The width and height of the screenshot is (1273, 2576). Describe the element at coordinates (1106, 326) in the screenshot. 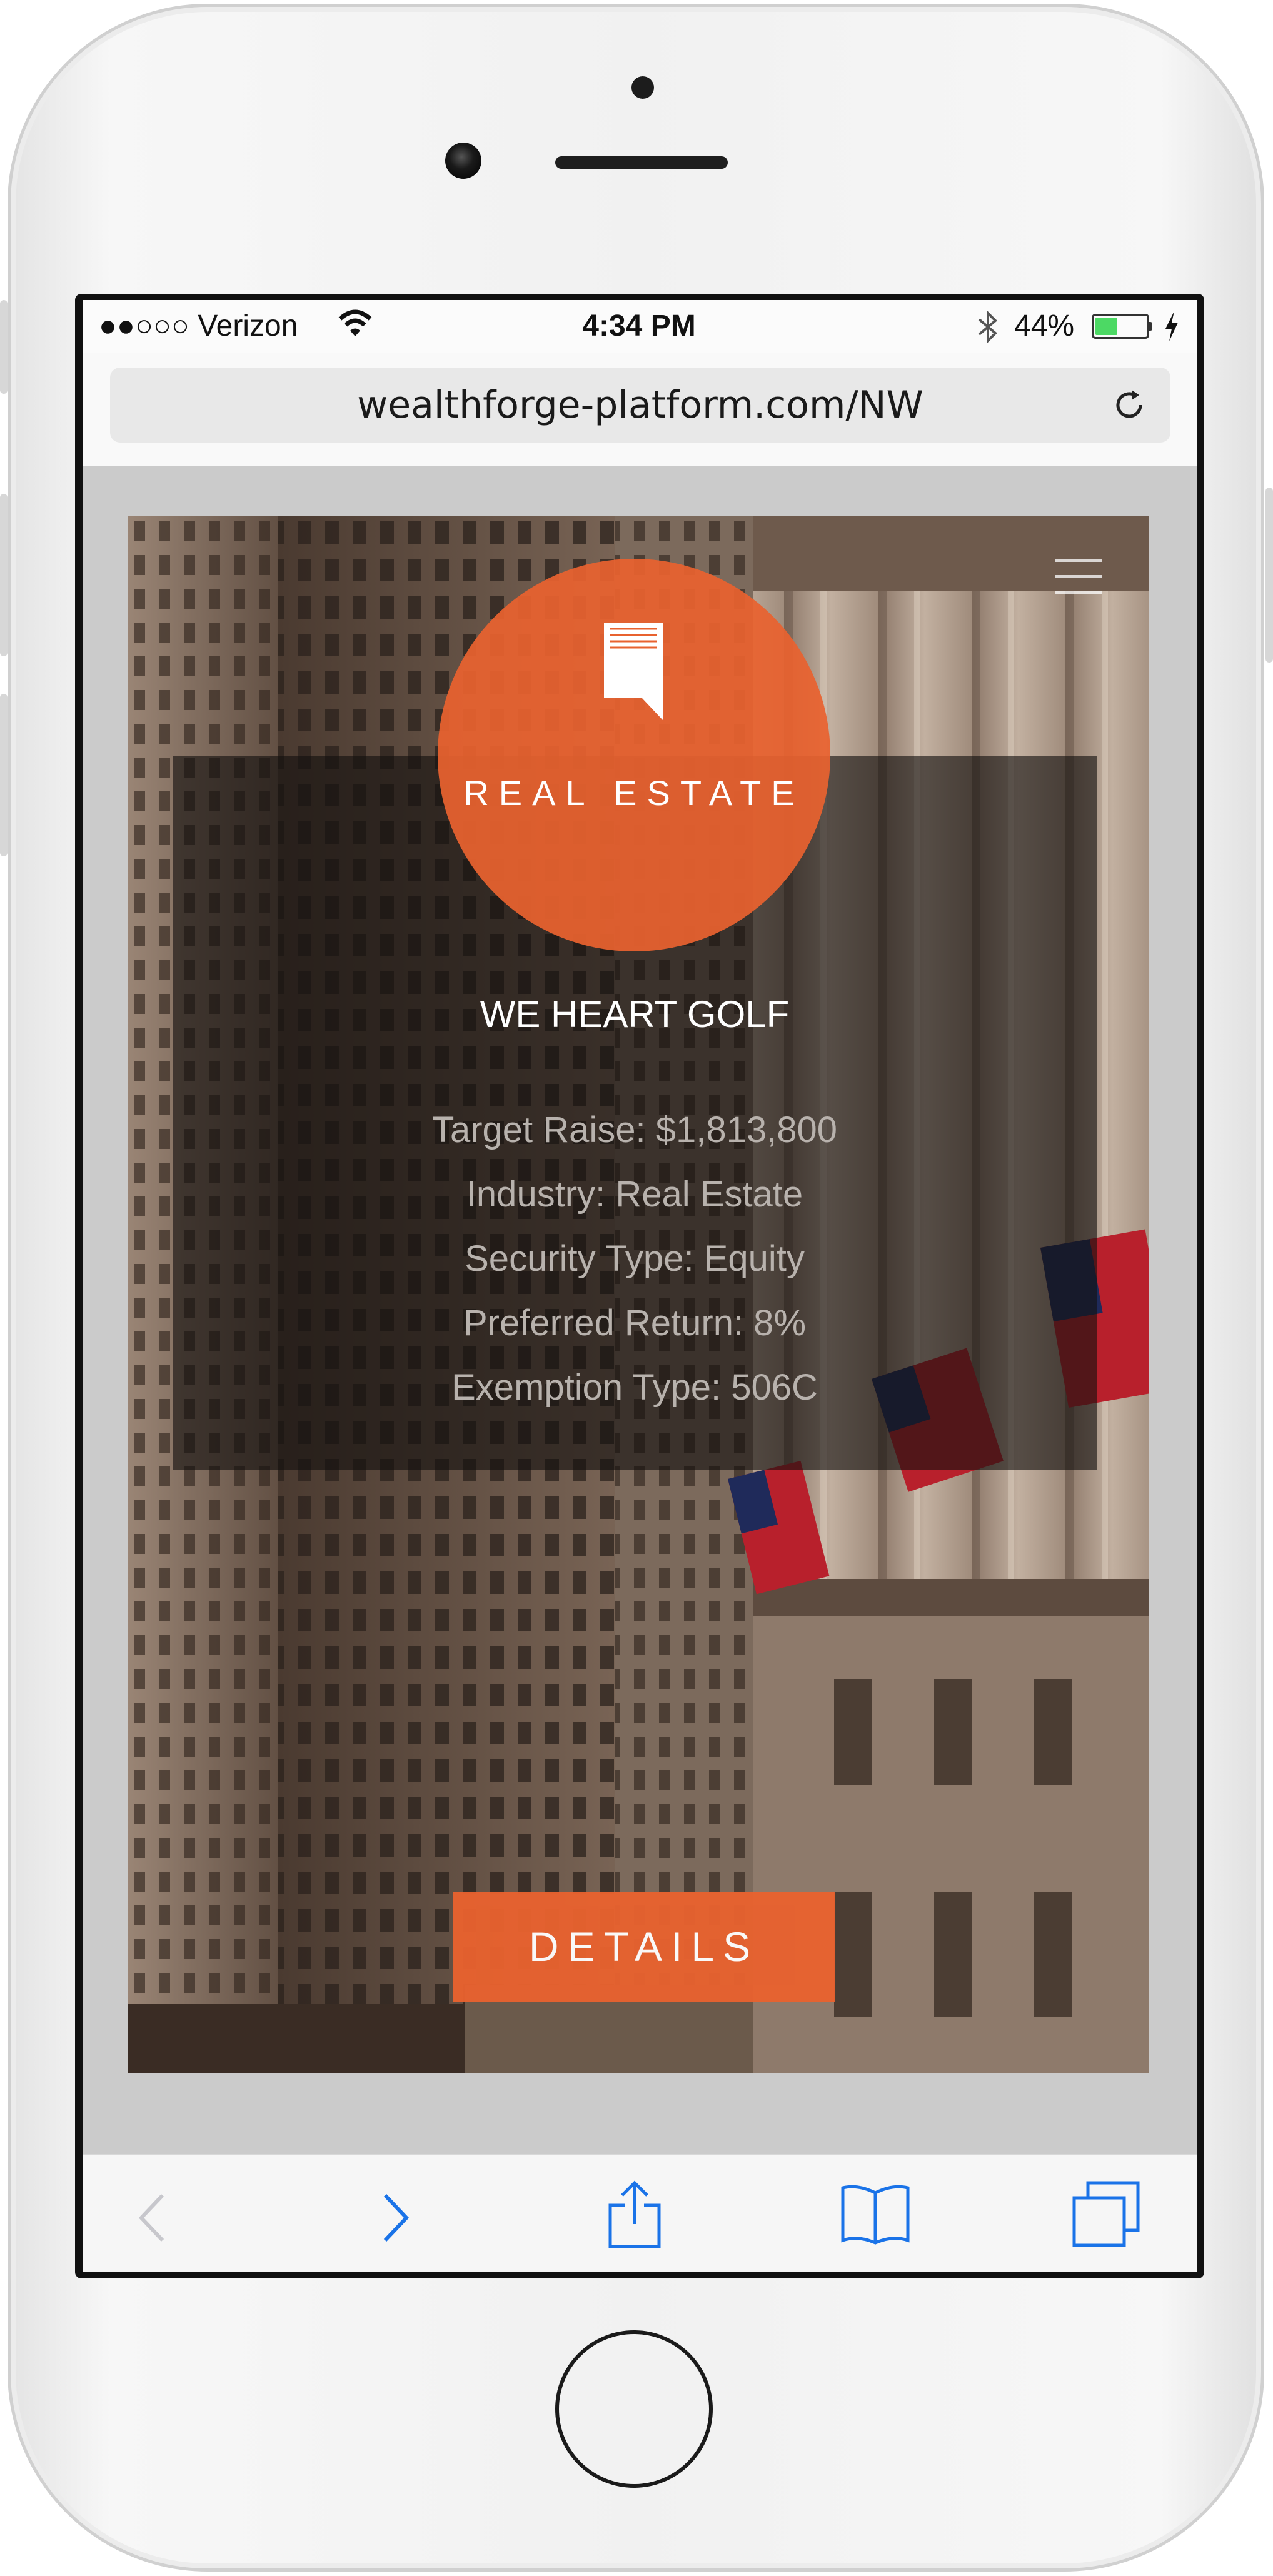

I see `battery-level` at that location.